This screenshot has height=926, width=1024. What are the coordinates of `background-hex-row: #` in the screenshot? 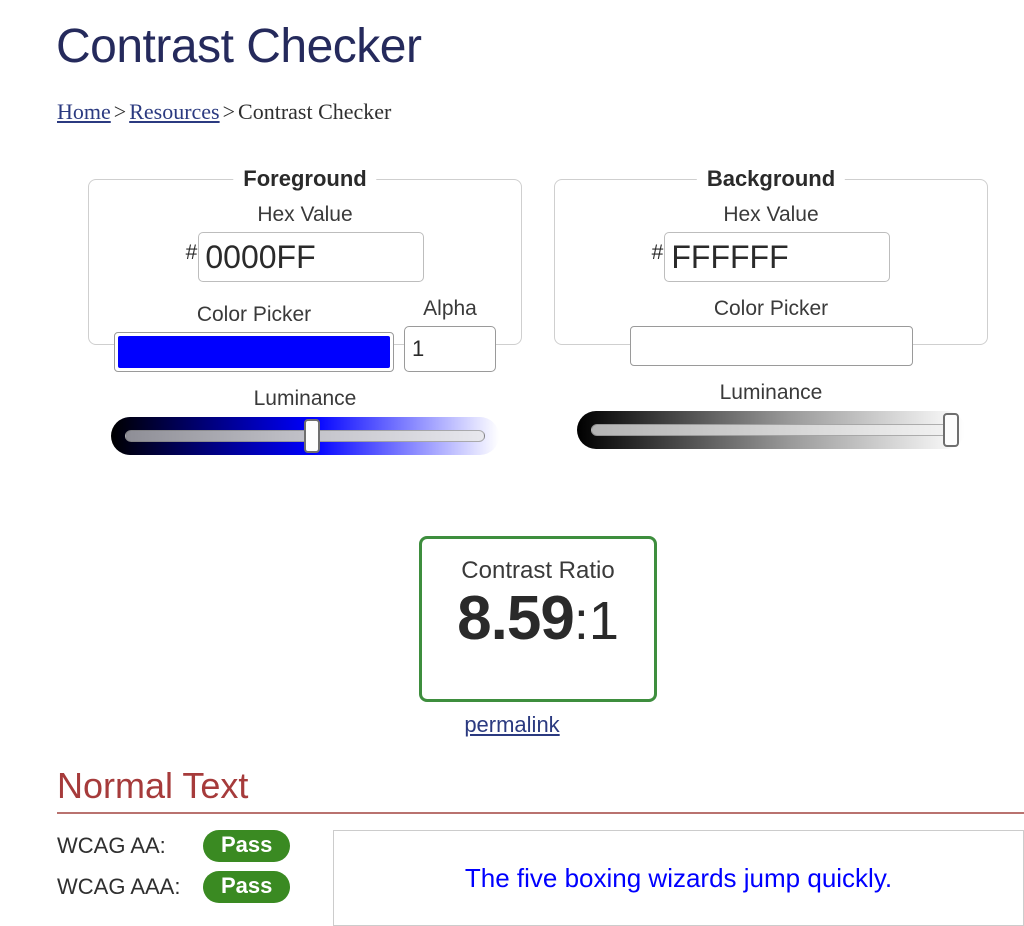 It's located at (771, 257).